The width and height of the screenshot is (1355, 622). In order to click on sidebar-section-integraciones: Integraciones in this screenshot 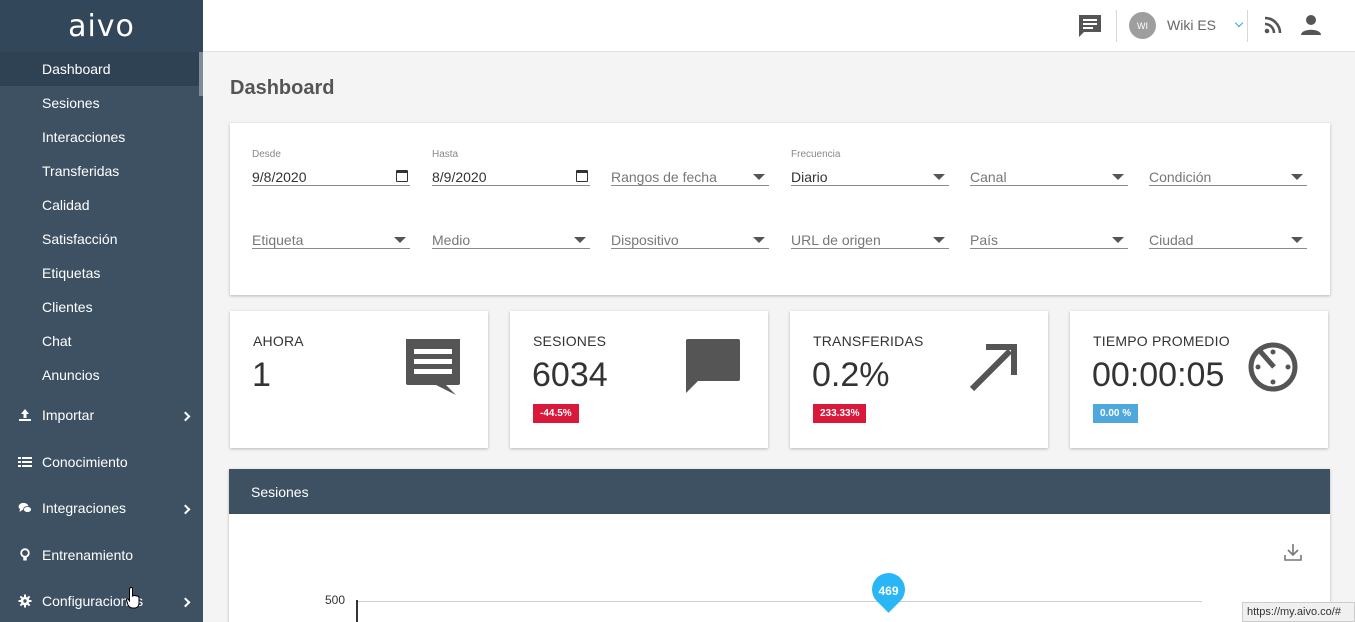, I will do `click(101, 508)`.